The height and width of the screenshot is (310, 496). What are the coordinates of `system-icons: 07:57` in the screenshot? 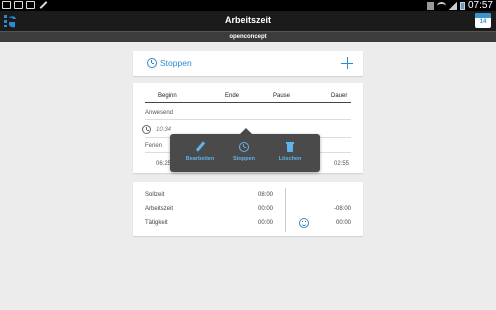 It's located at (459, 5).